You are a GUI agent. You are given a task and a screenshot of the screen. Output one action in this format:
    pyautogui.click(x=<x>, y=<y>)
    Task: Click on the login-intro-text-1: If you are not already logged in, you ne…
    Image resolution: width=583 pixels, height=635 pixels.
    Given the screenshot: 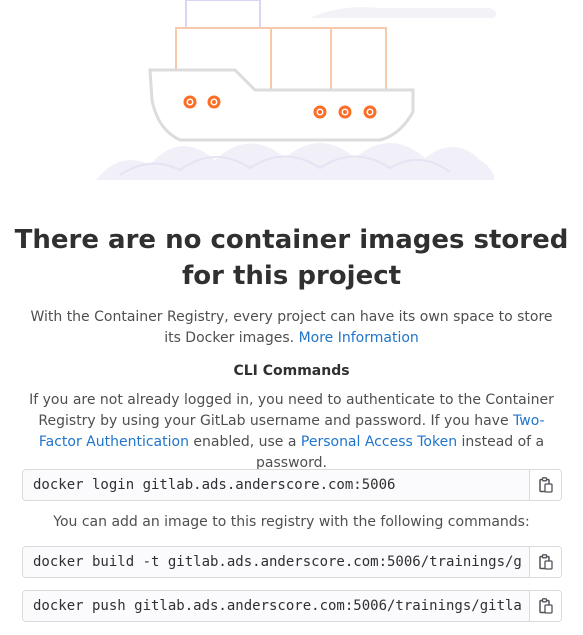 What is the action you would take?
    pyautogui.click(x=291, y=410)
    